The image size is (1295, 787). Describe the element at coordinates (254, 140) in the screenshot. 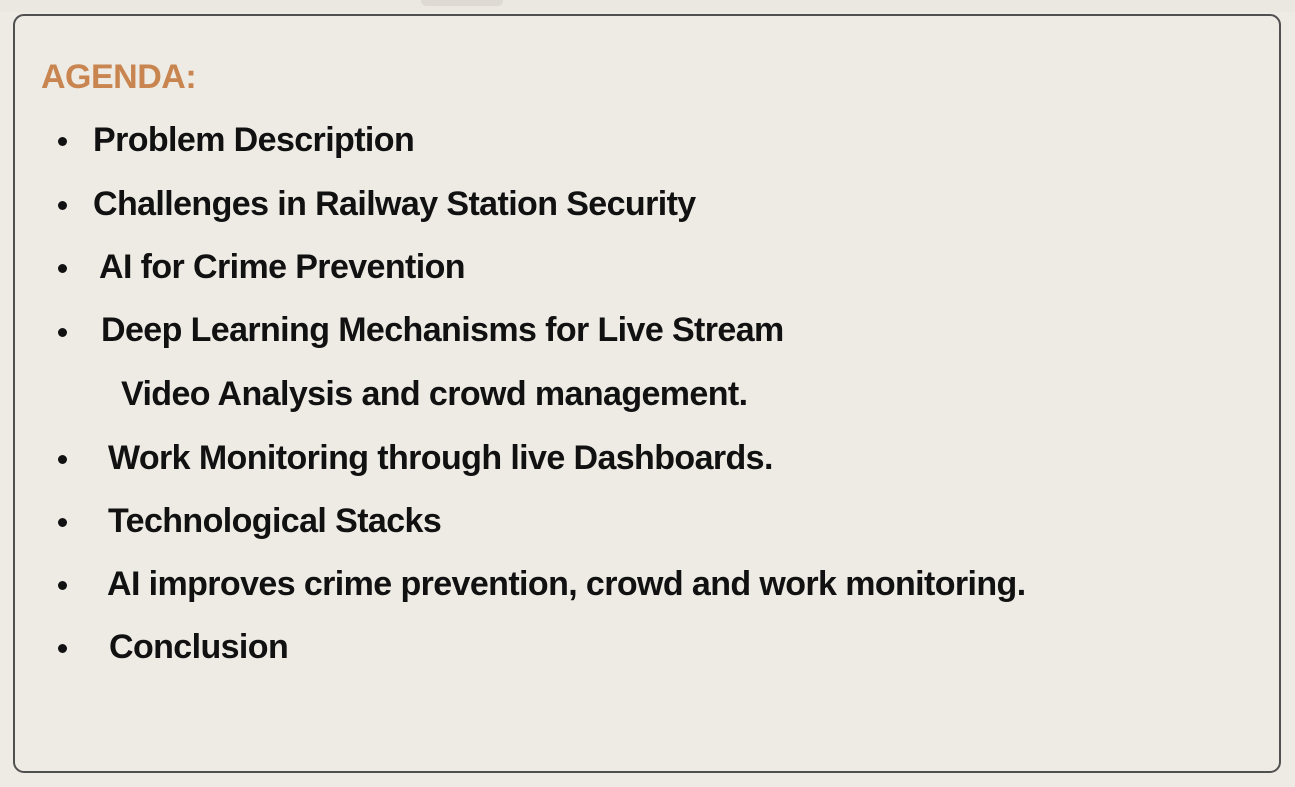

I see `agenda-item-problem-description: Problem Description` at that location.